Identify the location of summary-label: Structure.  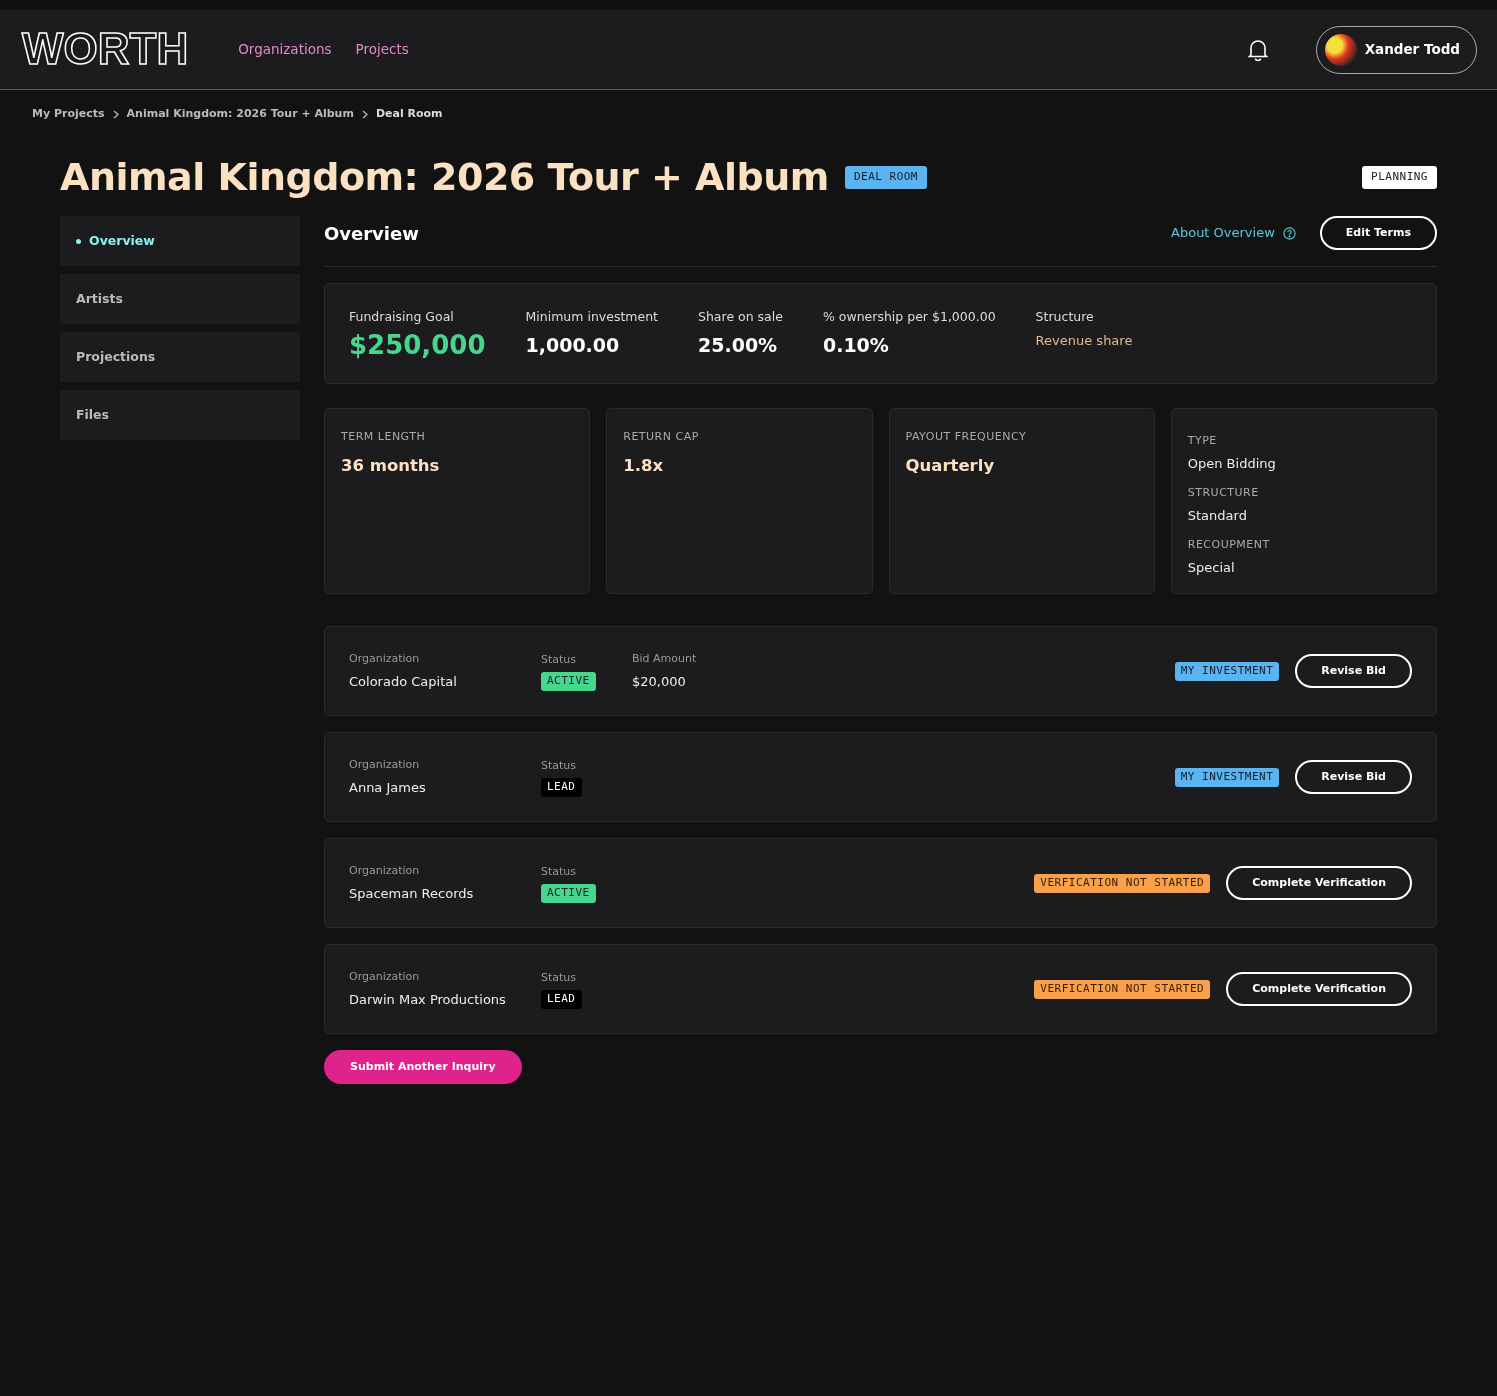
(1065, 317).